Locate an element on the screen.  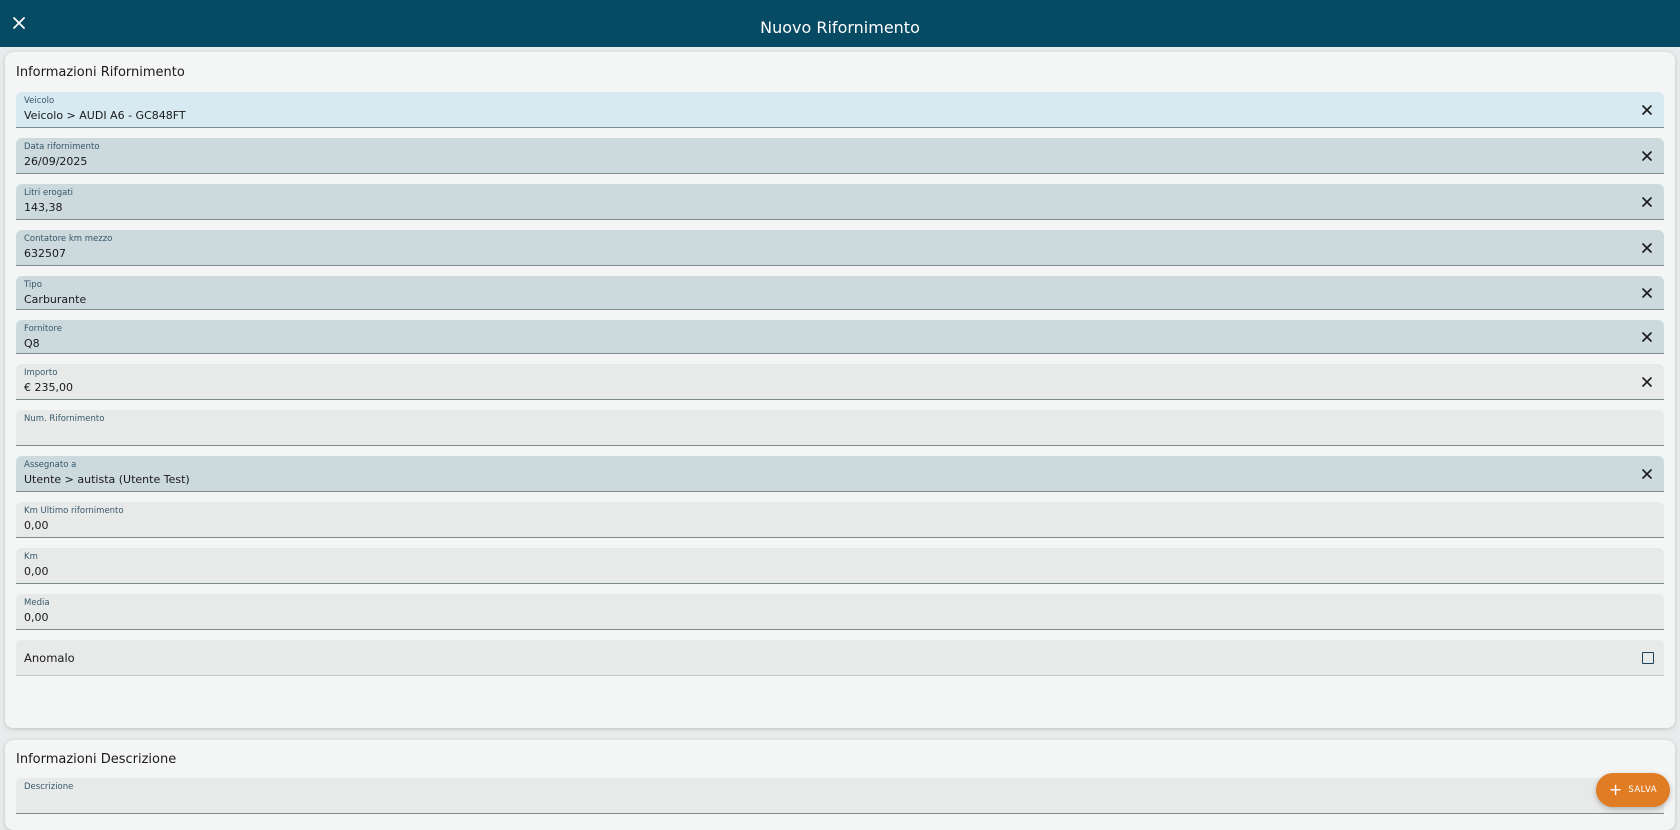
description-info-card: Informazioni Descrizione Descrizione is located at coordinates (840, 785).